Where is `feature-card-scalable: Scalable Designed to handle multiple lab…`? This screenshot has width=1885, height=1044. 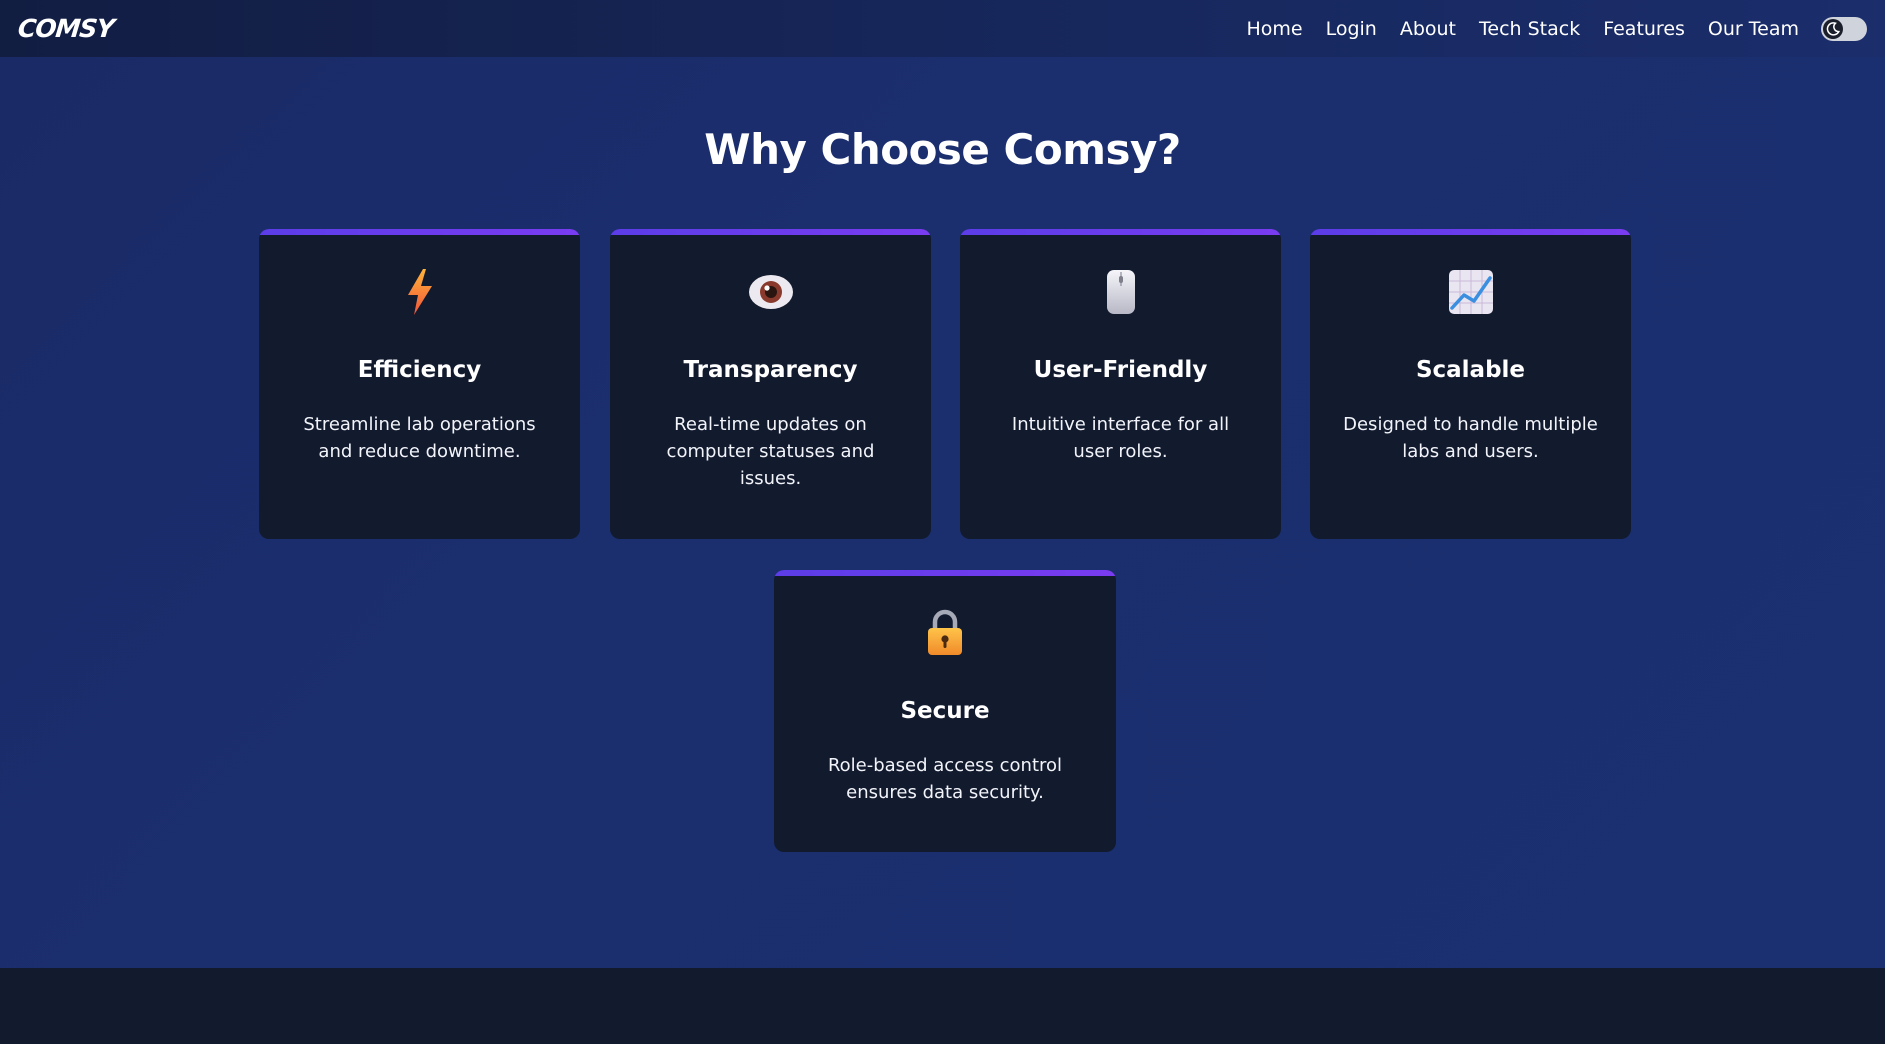 feature-card-scalable: Scalable Designed to handle multiple lab… is located at coordinates (1470, 384).